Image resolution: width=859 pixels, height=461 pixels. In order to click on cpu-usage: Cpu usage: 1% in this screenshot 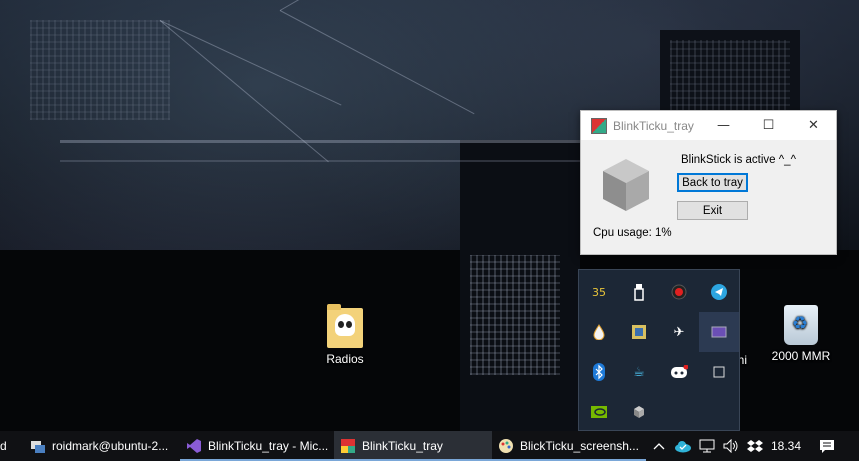, I will do `click(632, 233)`.